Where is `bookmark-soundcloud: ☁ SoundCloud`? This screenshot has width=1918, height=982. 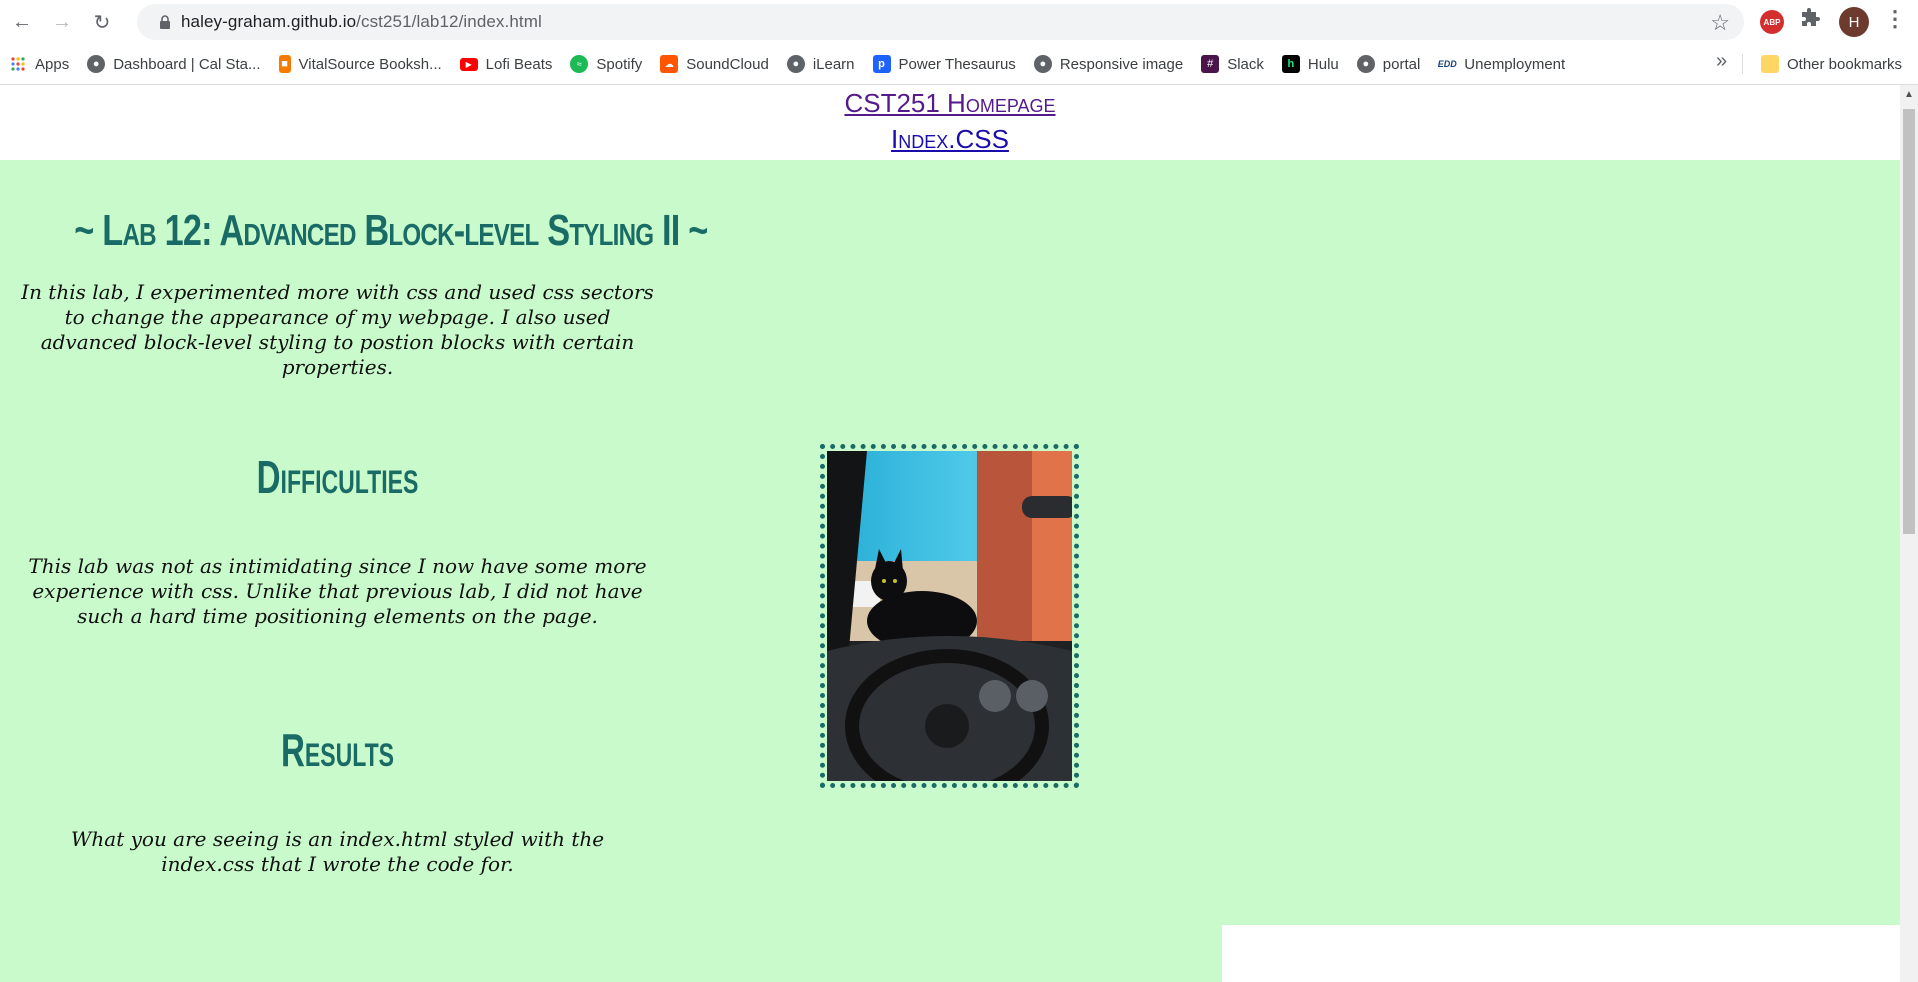 bookmark-soundcloud: ☁ SoundCloud is located at coordinates (714, 64).